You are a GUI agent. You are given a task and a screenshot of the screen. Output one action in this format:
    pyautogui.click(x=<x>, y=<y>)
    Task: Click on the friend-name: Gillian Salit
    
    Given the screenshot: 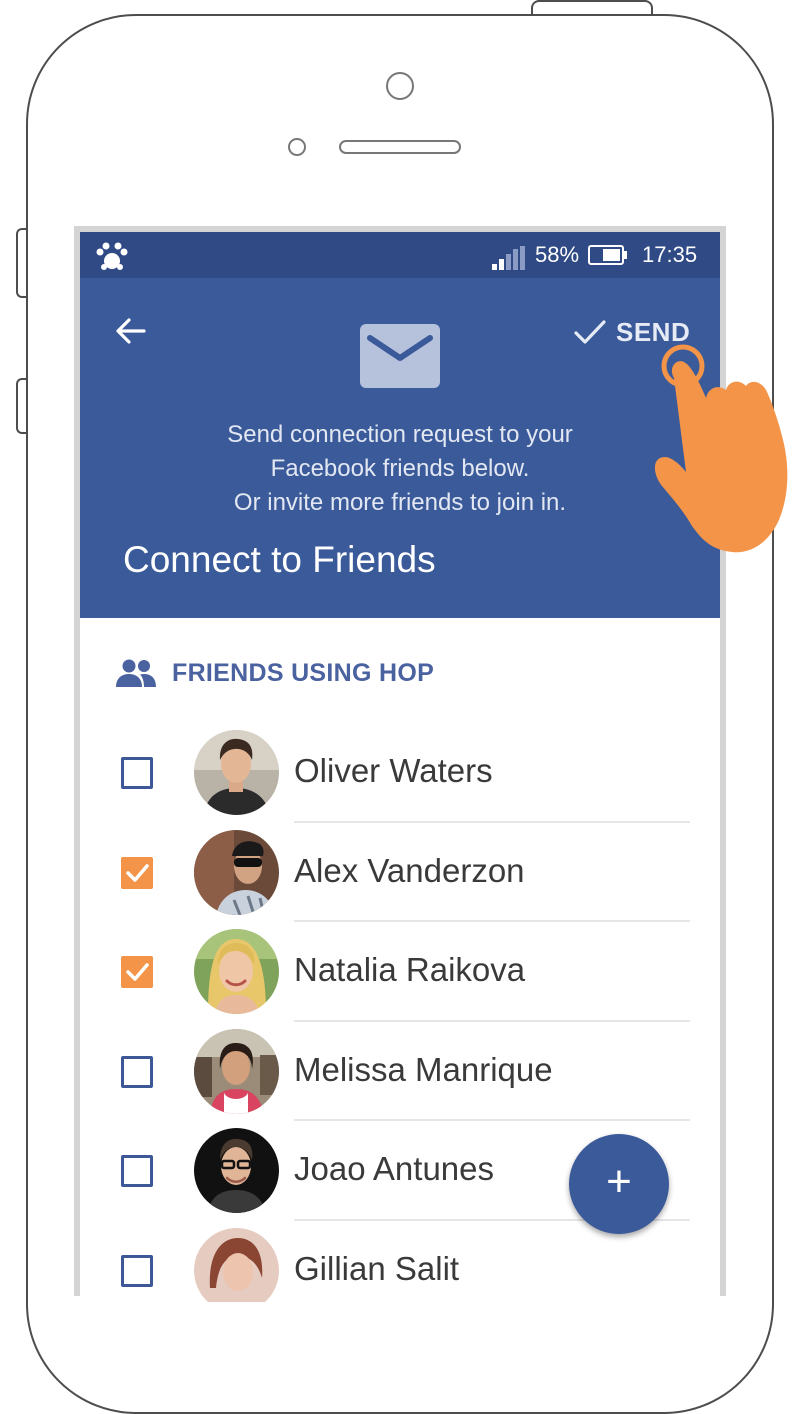 What is the action you would take?
    pyautogui.click(x=377, y=1268)
    